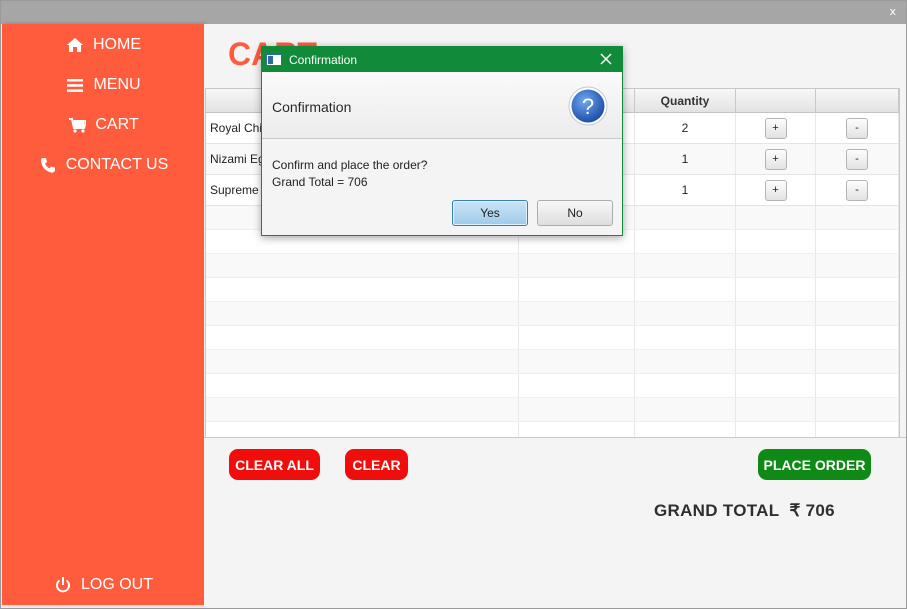 Image resolution: width=907 pixels, height=609 pixels. I want to click on home-icon, so click(75, 45).